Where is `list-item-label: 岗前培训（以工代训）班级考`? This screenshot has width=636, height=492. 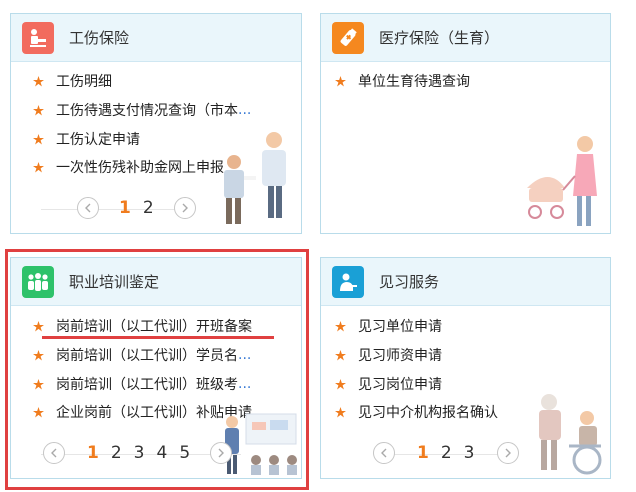 list-item-label: 岗前培训（以工代训）班级考 is located at coordinates (147, 385).